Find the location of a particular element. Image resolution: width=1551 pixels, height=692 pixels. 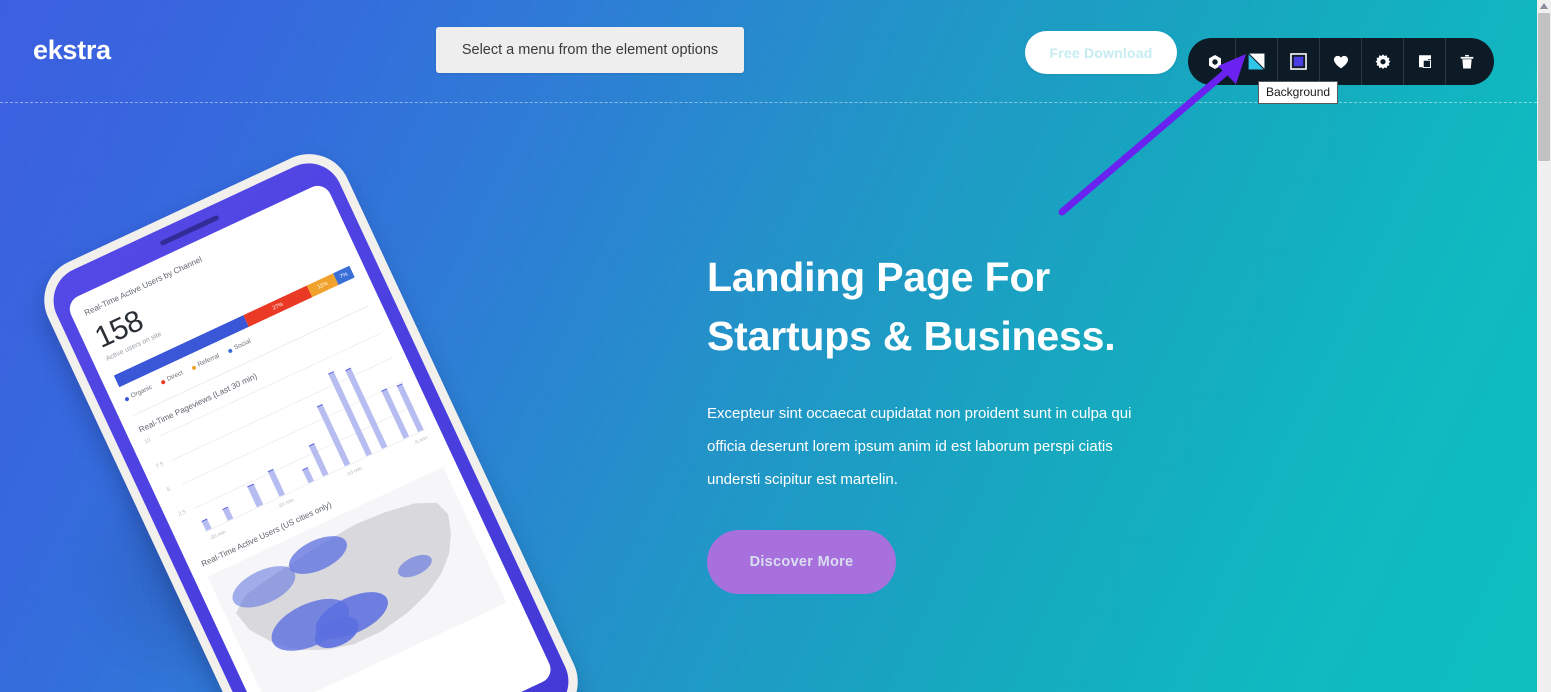

settings-nut-icon is located at coordinates (1214, 61).